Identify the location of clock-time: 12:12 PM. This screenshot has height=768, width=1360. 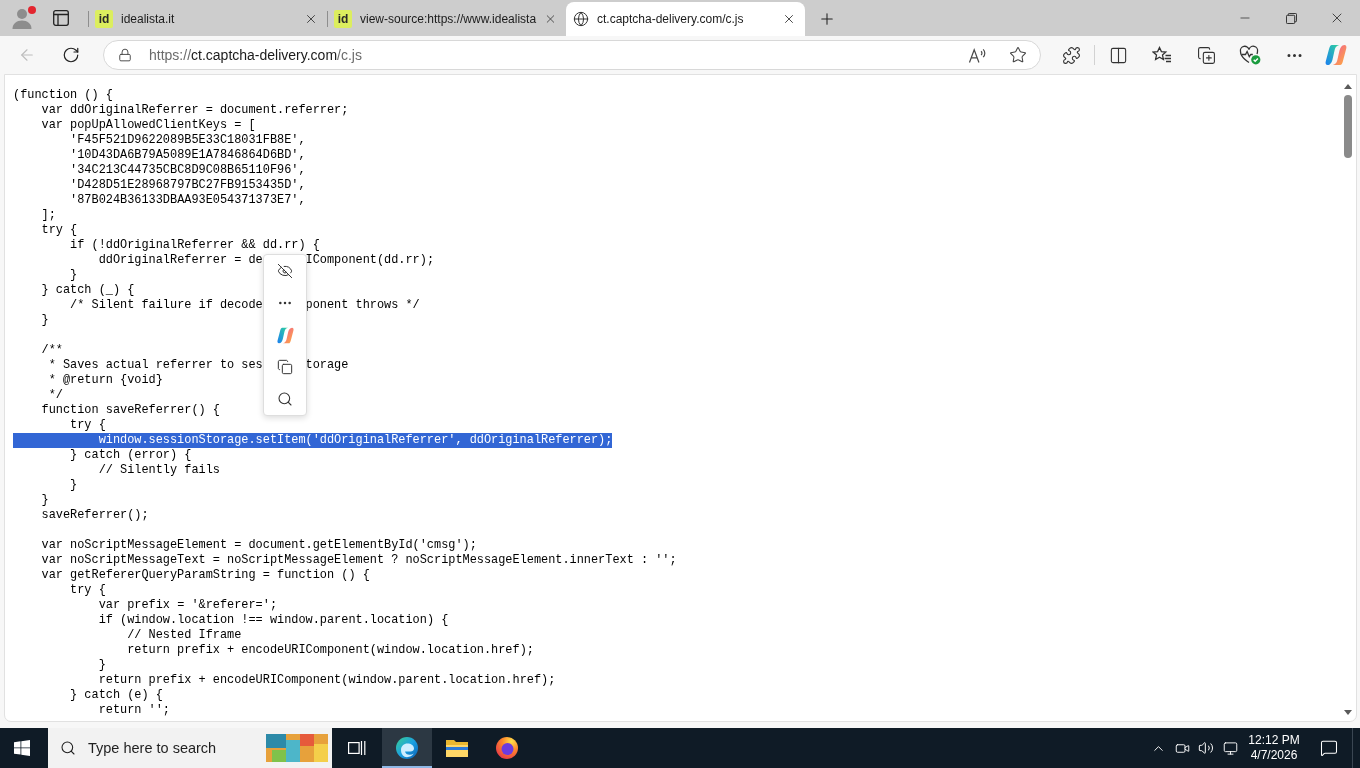
(1274, 740).